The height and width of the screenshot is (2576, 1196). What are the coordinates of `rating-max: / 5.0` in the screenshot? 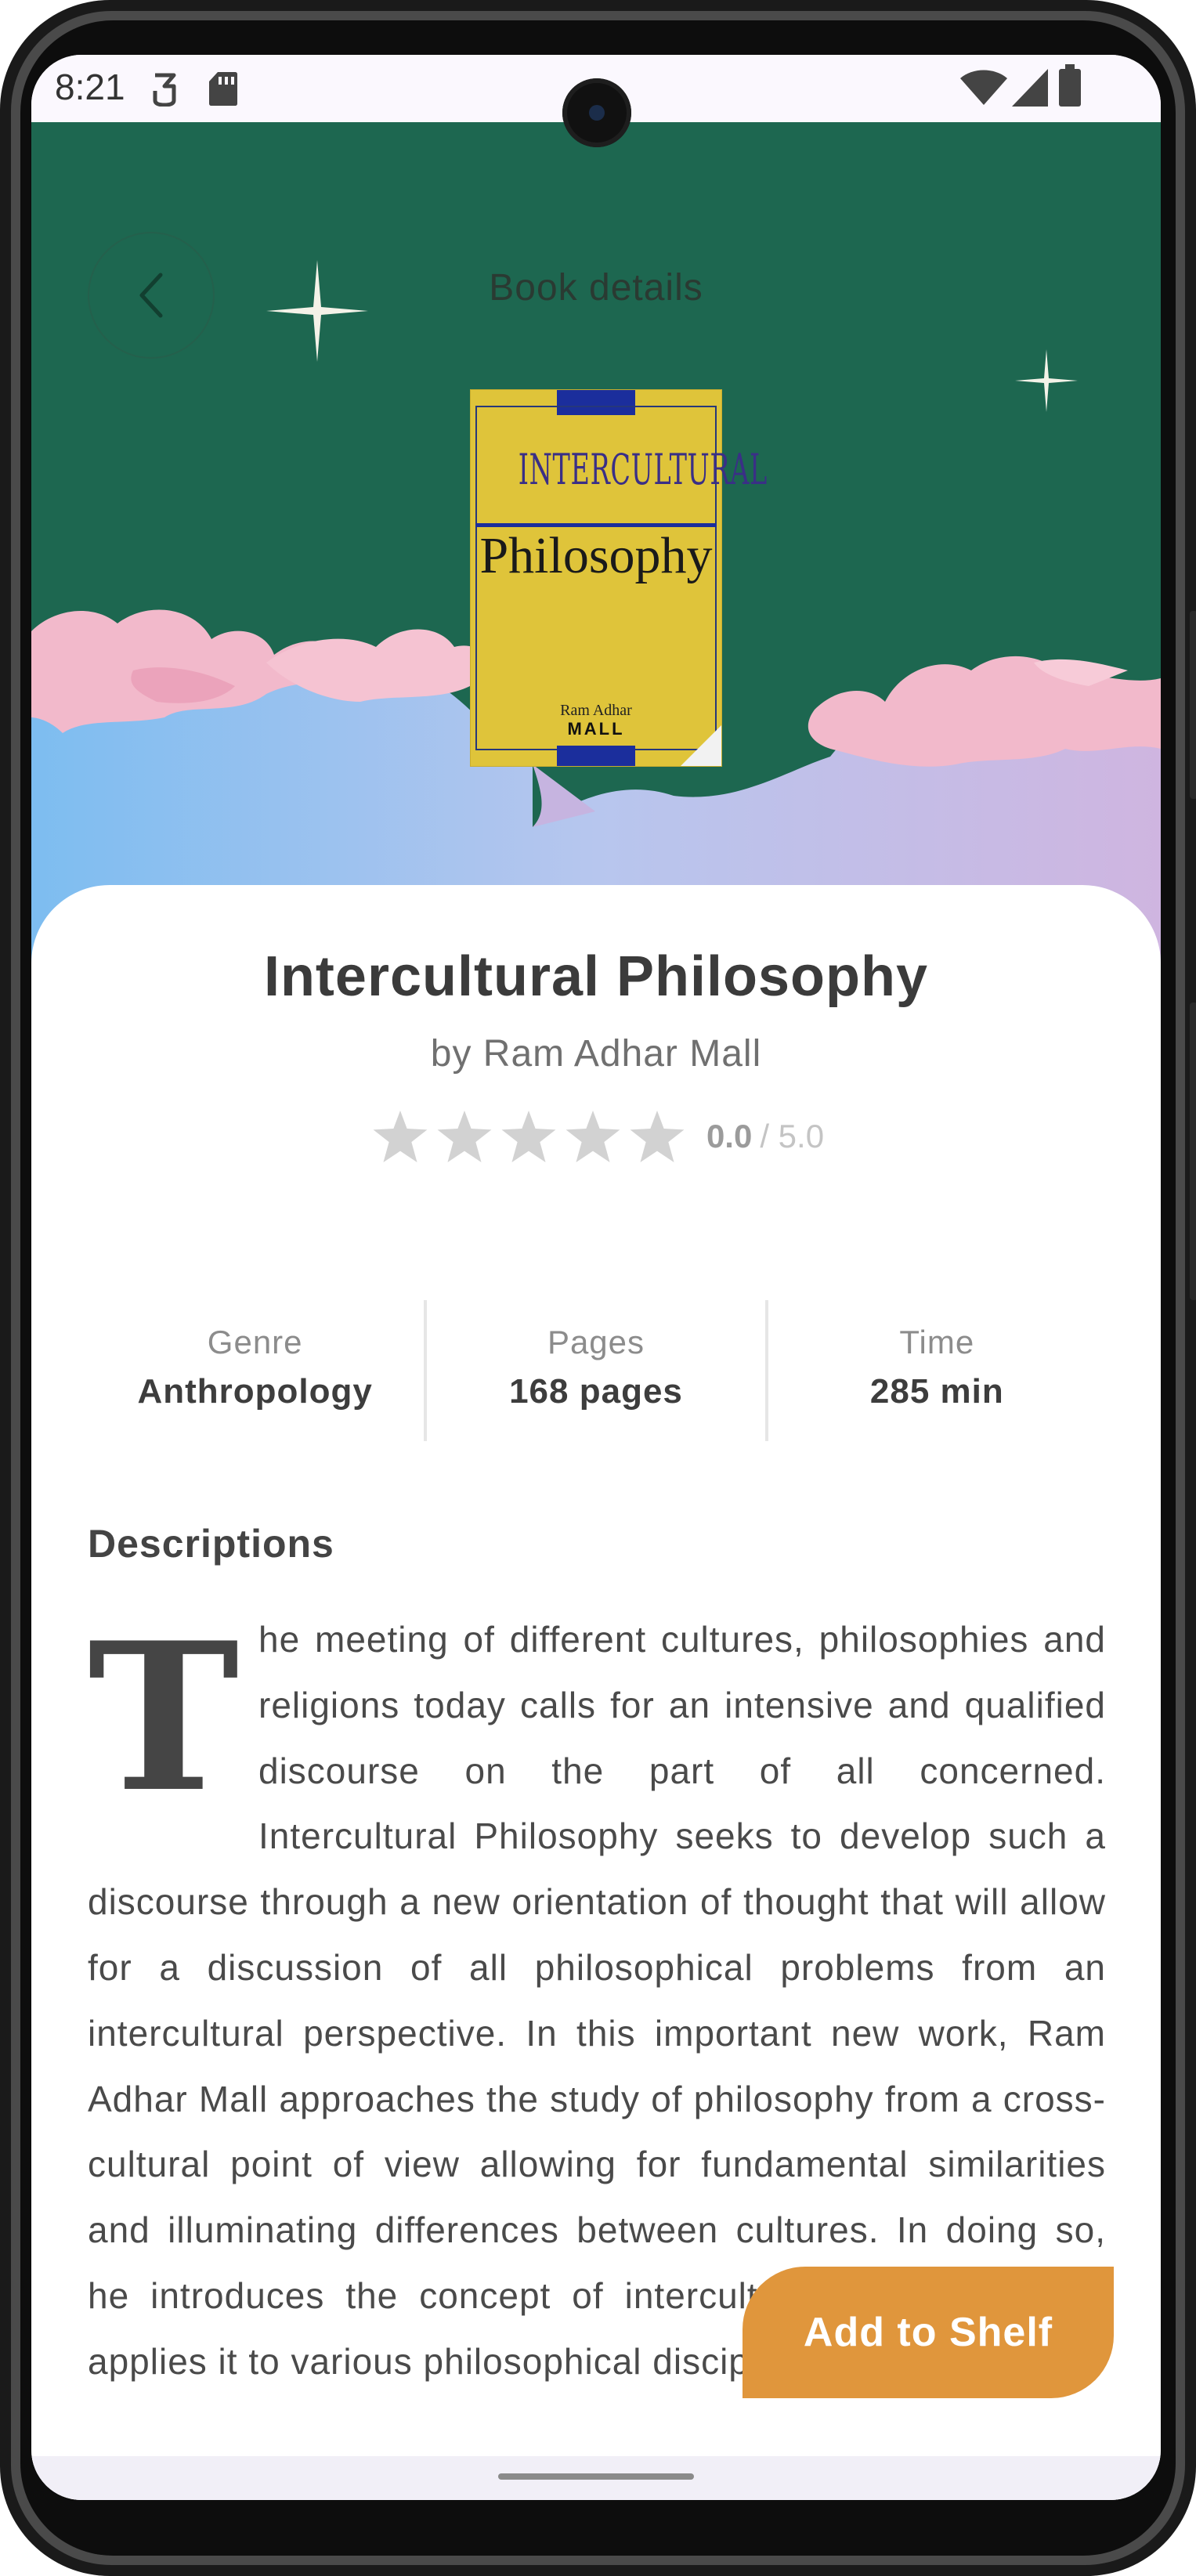 It's located at (792, 1136).